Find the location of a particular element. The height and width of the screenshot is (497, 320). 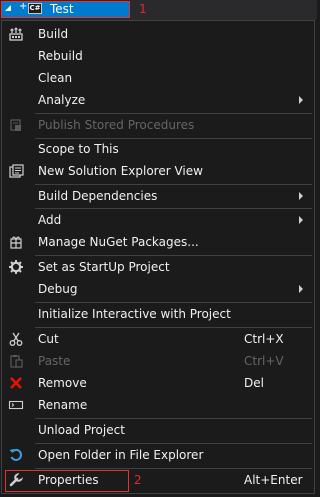

menu-item-label: Cut is located at coordinates (48, 339).